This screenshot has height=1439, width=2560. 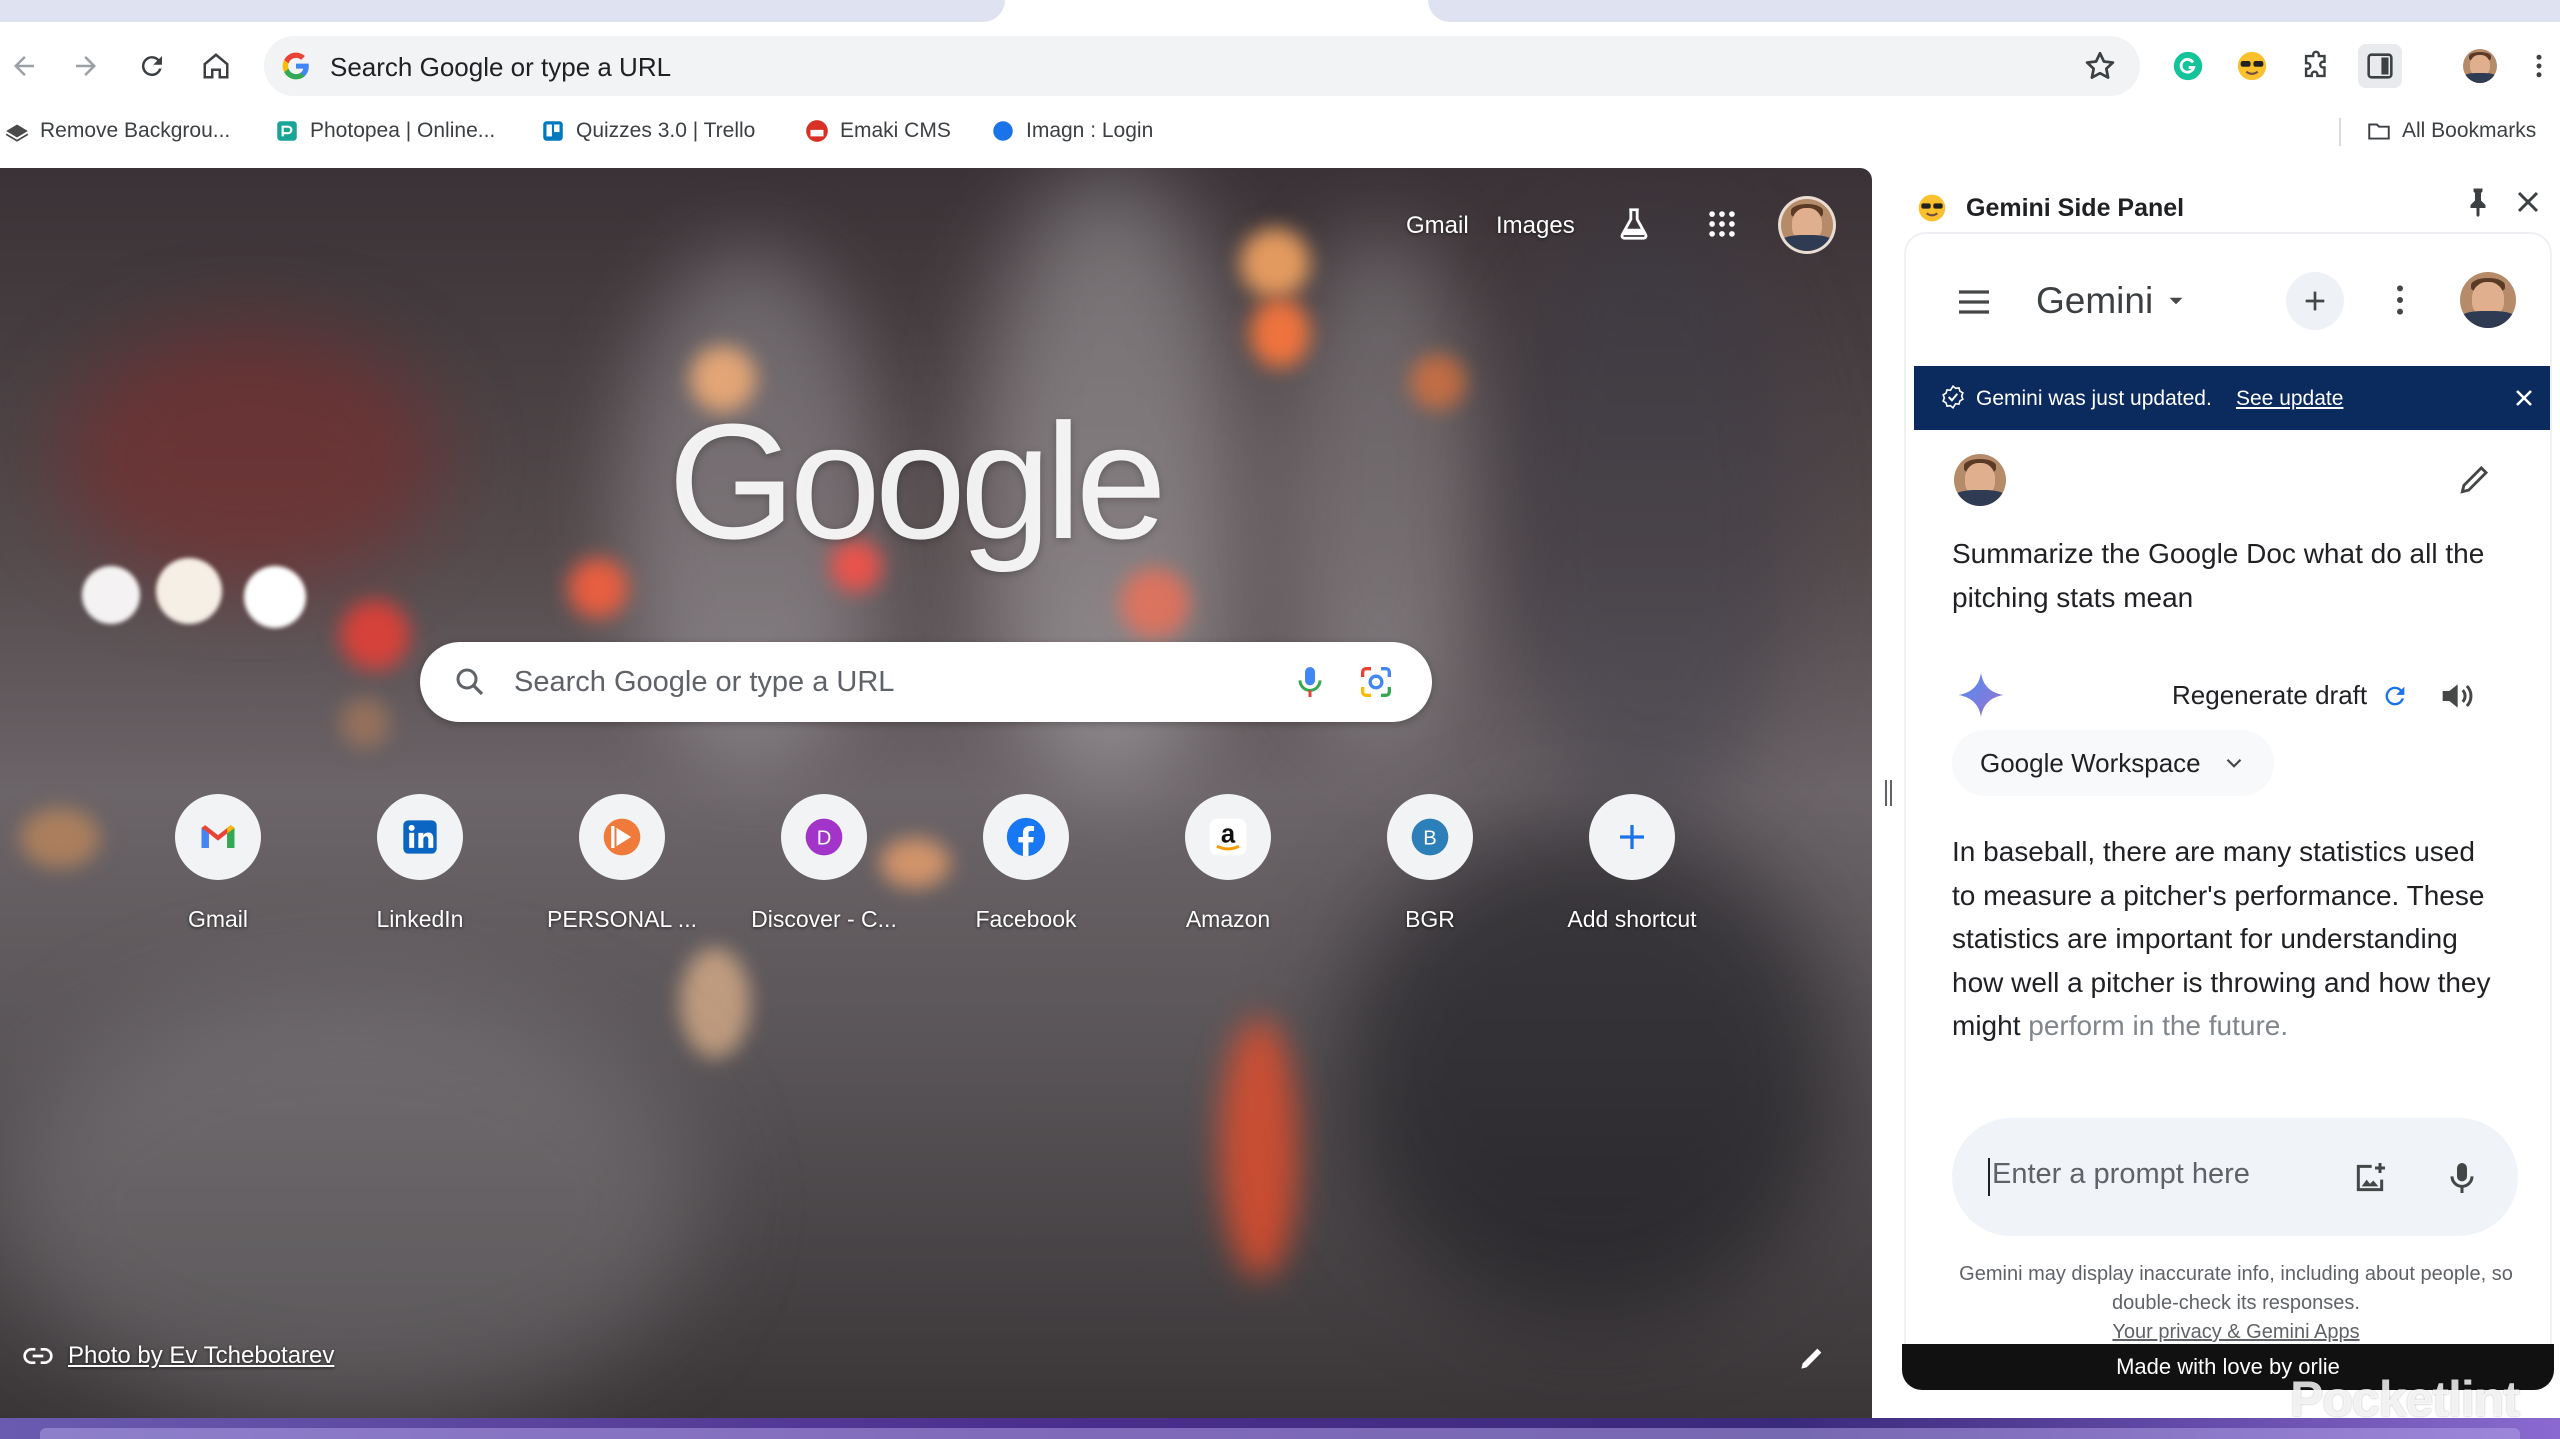 What do you see at coordinates (24, 66) in the screenshot?
I see `back-button` at bounding box center [24, 66].